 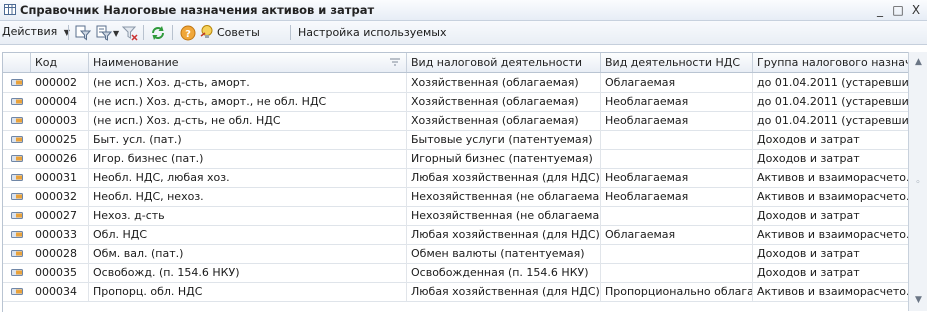 What do you see at coordinates (248, 139) in the screenshot?
I see `cell-name: Быт. усл. (пат.)` at bounding box center [248, 139].